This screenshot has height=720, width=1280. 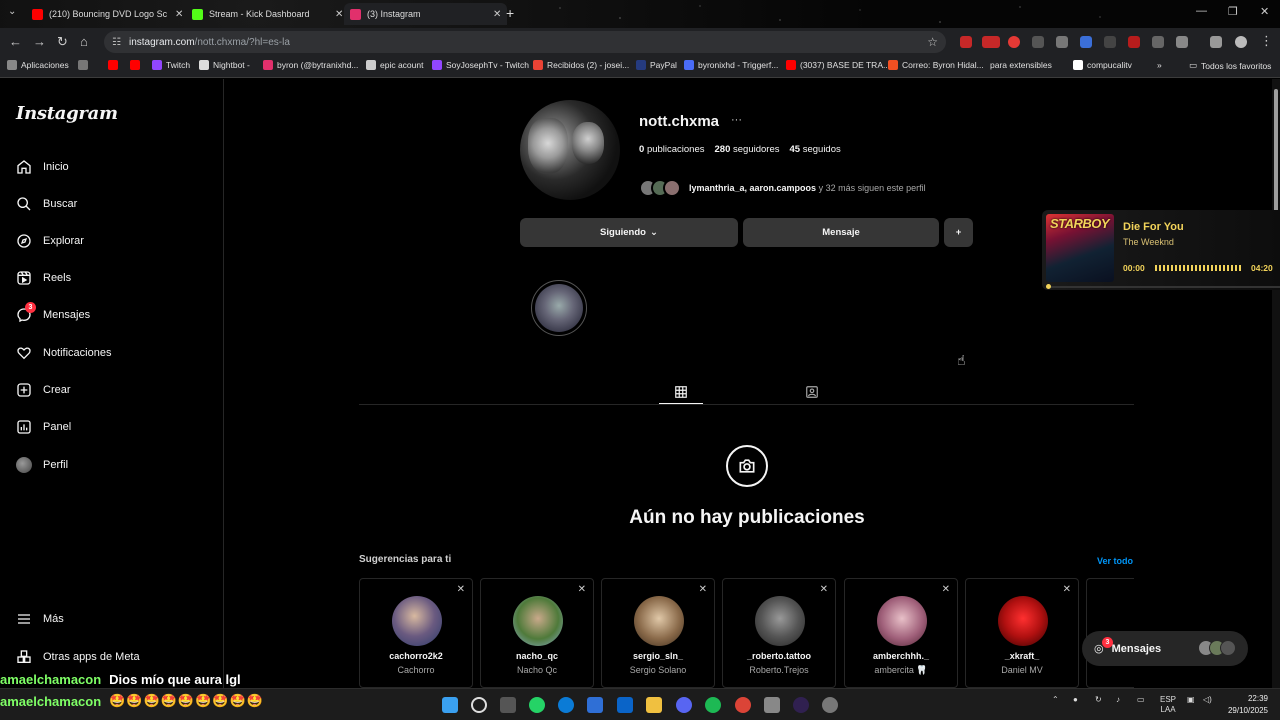 I want to click on file-explorer-icon, so click(x=654, y=705).